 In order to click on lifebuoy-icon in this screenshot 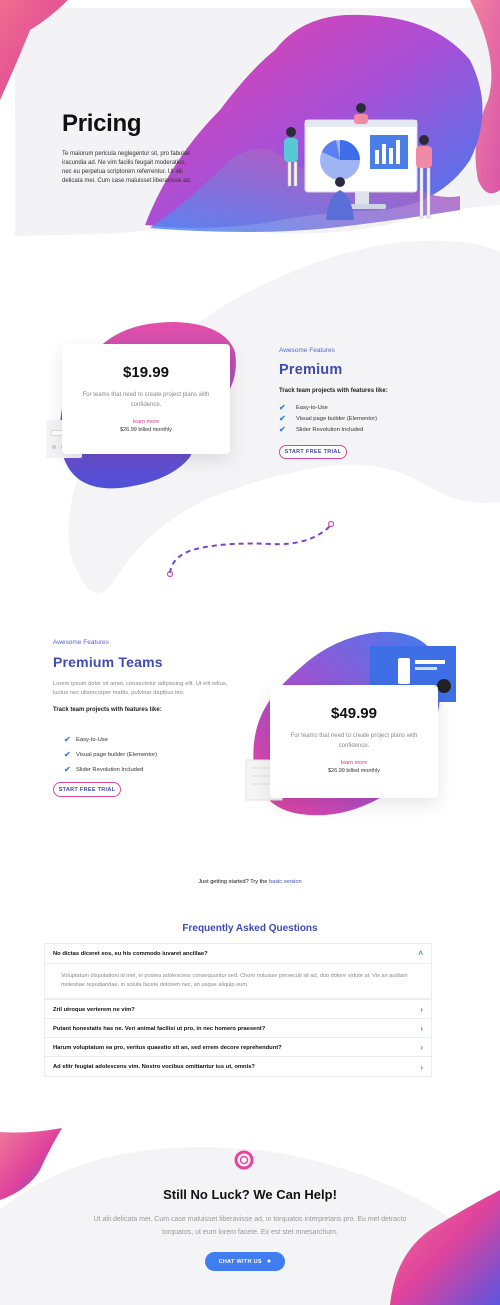, I will do `click(244, 1160)`.